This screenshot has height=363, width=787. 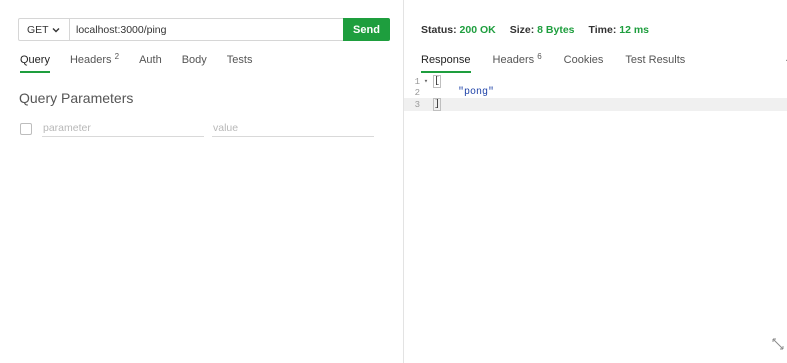 I want to click on size-info: Size: 8 Bytes, so click(x=542, y=30).